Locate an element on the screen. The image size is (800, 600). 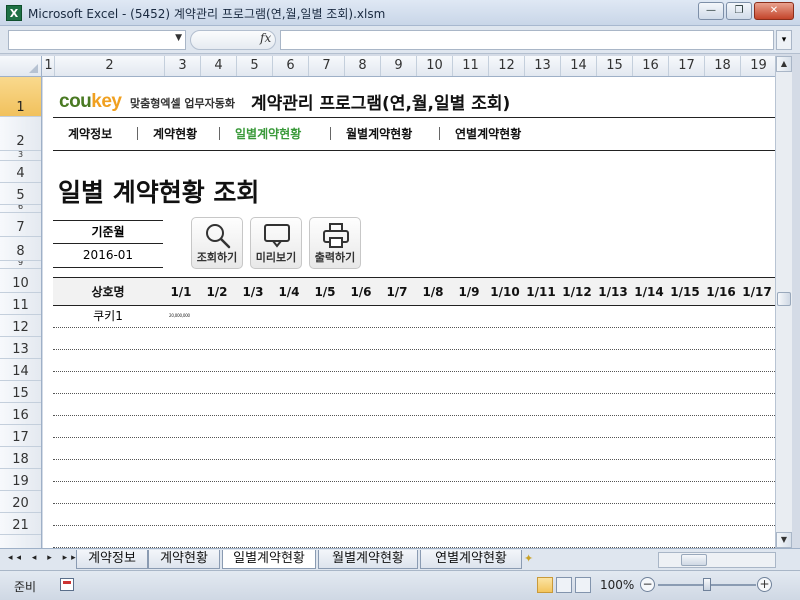
excel-app-icon: X is located at coordinates (14, 13).